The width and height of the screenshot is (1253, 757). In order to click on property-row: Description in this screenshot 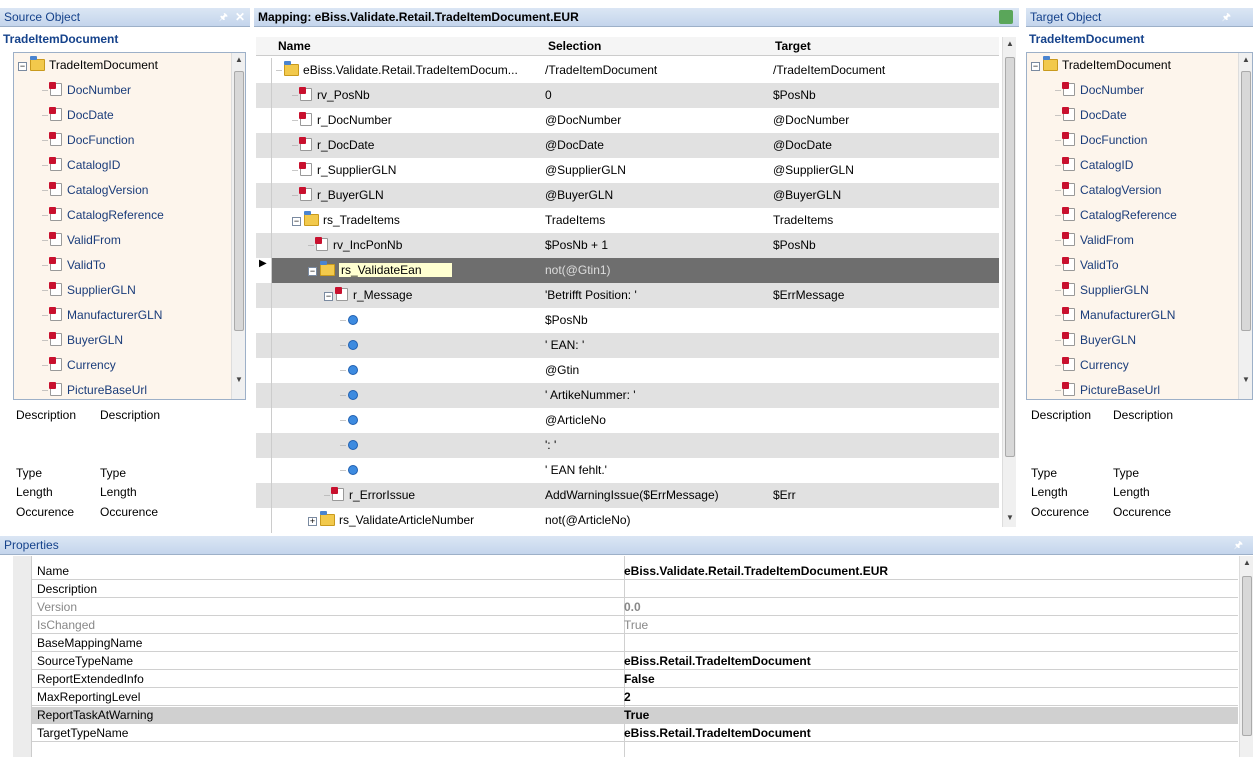, I will do `click(635, 589)`.